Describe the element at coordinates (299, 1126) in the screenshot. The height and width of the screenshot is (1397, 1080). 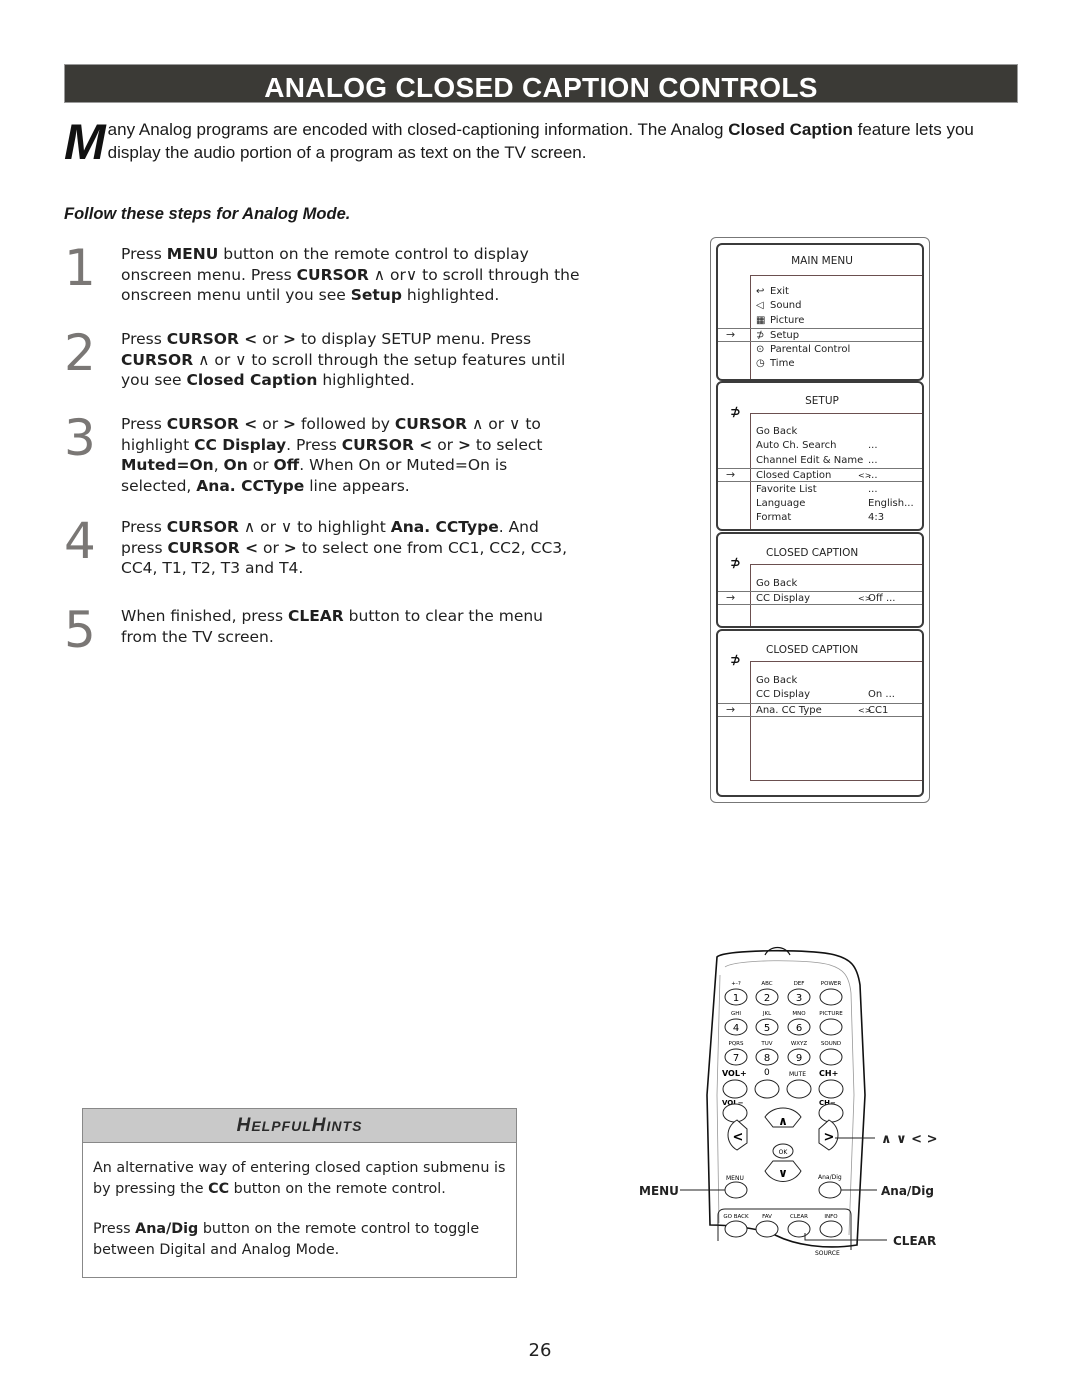
I see `helpful-hints-title: H ELPFUL H INTS` at that location.